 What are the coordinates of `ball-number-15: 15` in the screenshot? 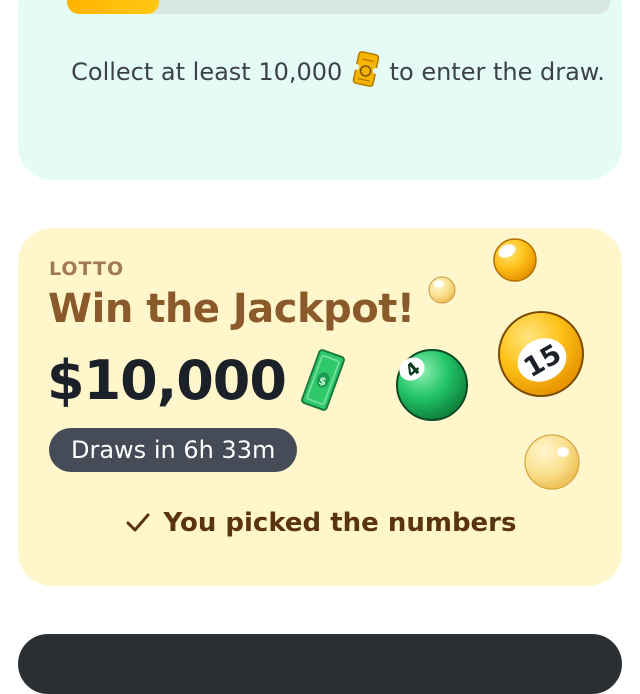 It's located at (543, 361).